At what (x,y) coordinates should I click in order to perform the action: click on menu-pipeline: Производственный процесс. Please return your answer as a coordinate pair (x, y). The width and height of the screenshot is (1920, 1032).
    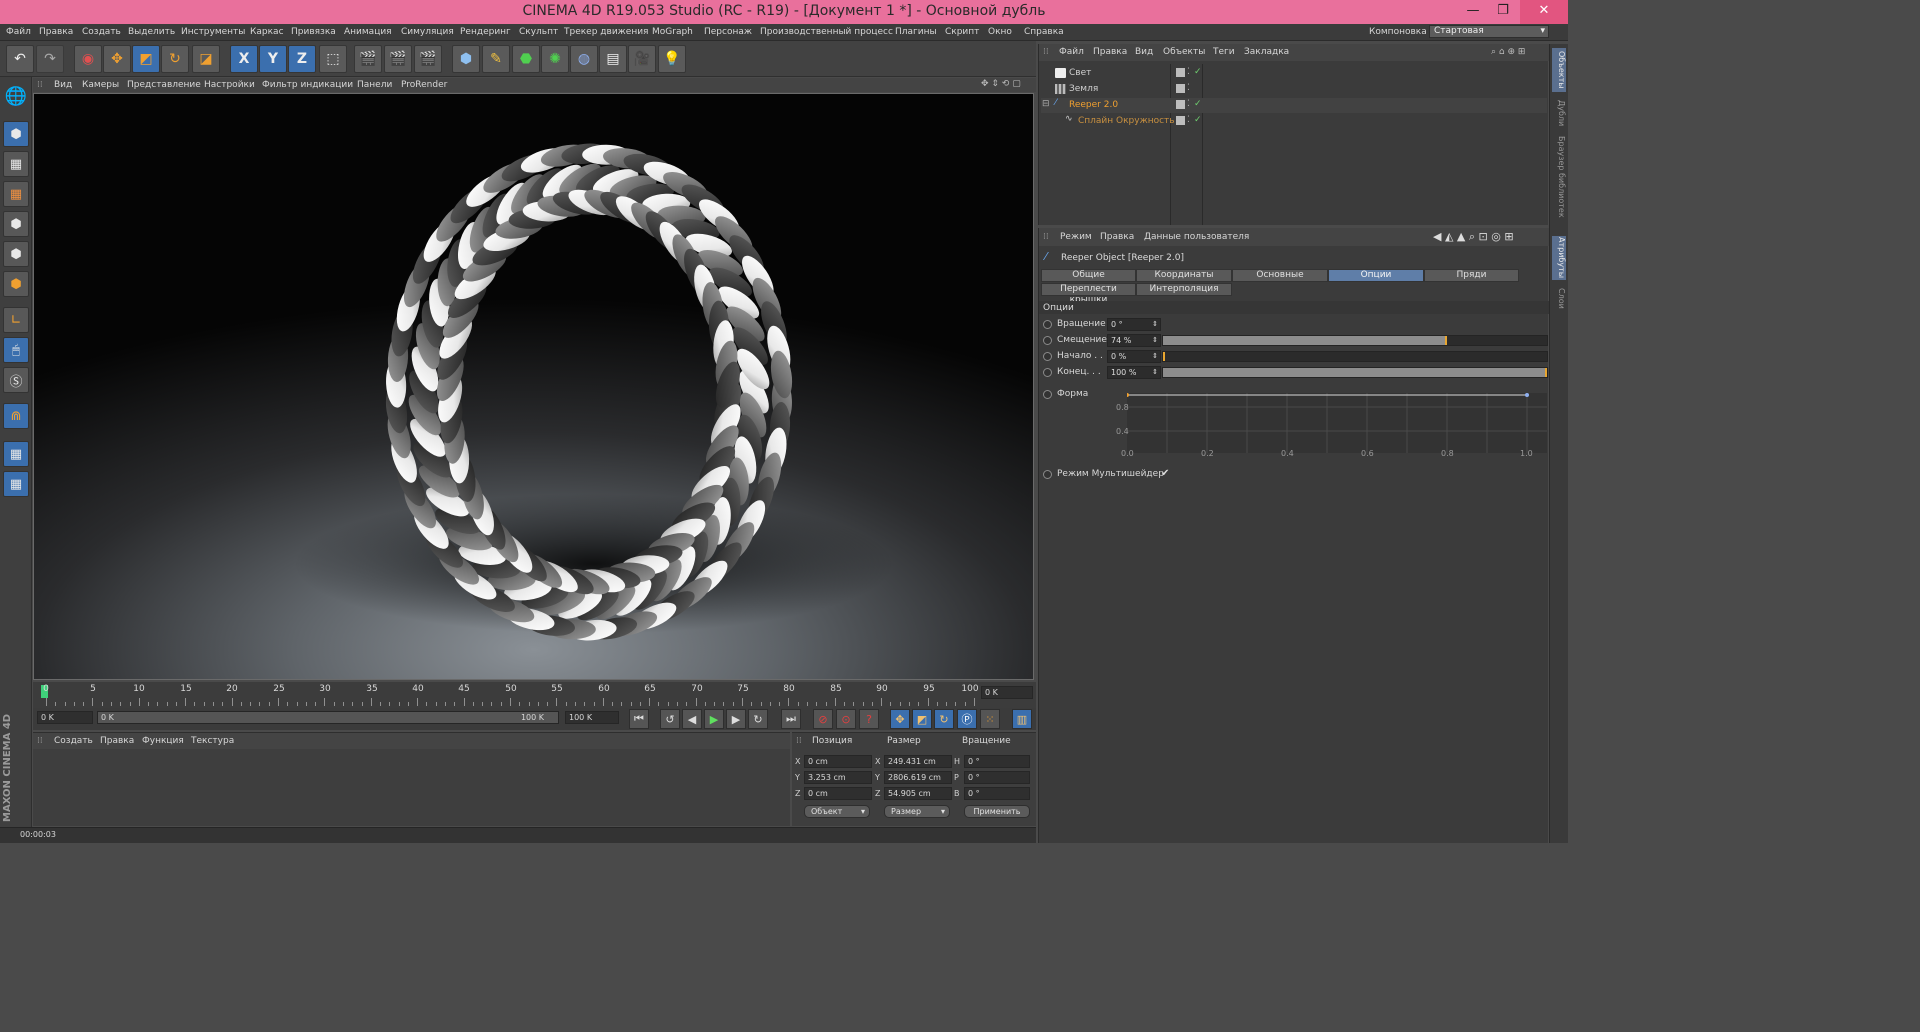
    Looking at the image, I should click on (826, 32).